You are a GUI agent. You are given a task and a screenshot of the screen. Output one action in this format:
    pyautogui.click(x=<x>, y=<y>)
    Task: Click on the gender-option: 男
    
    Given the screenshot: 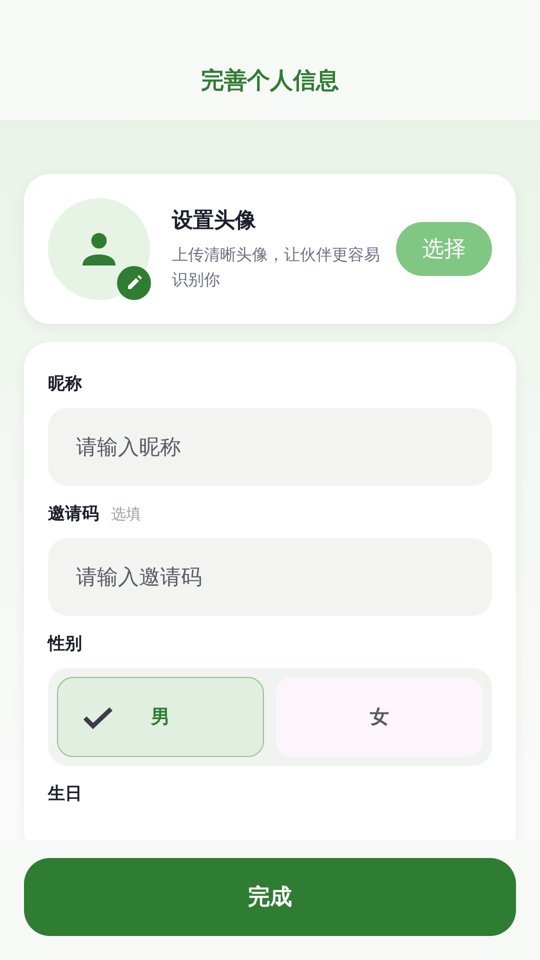 What is the action you would take?
    pyautogui.click(x=160, y=717)
    